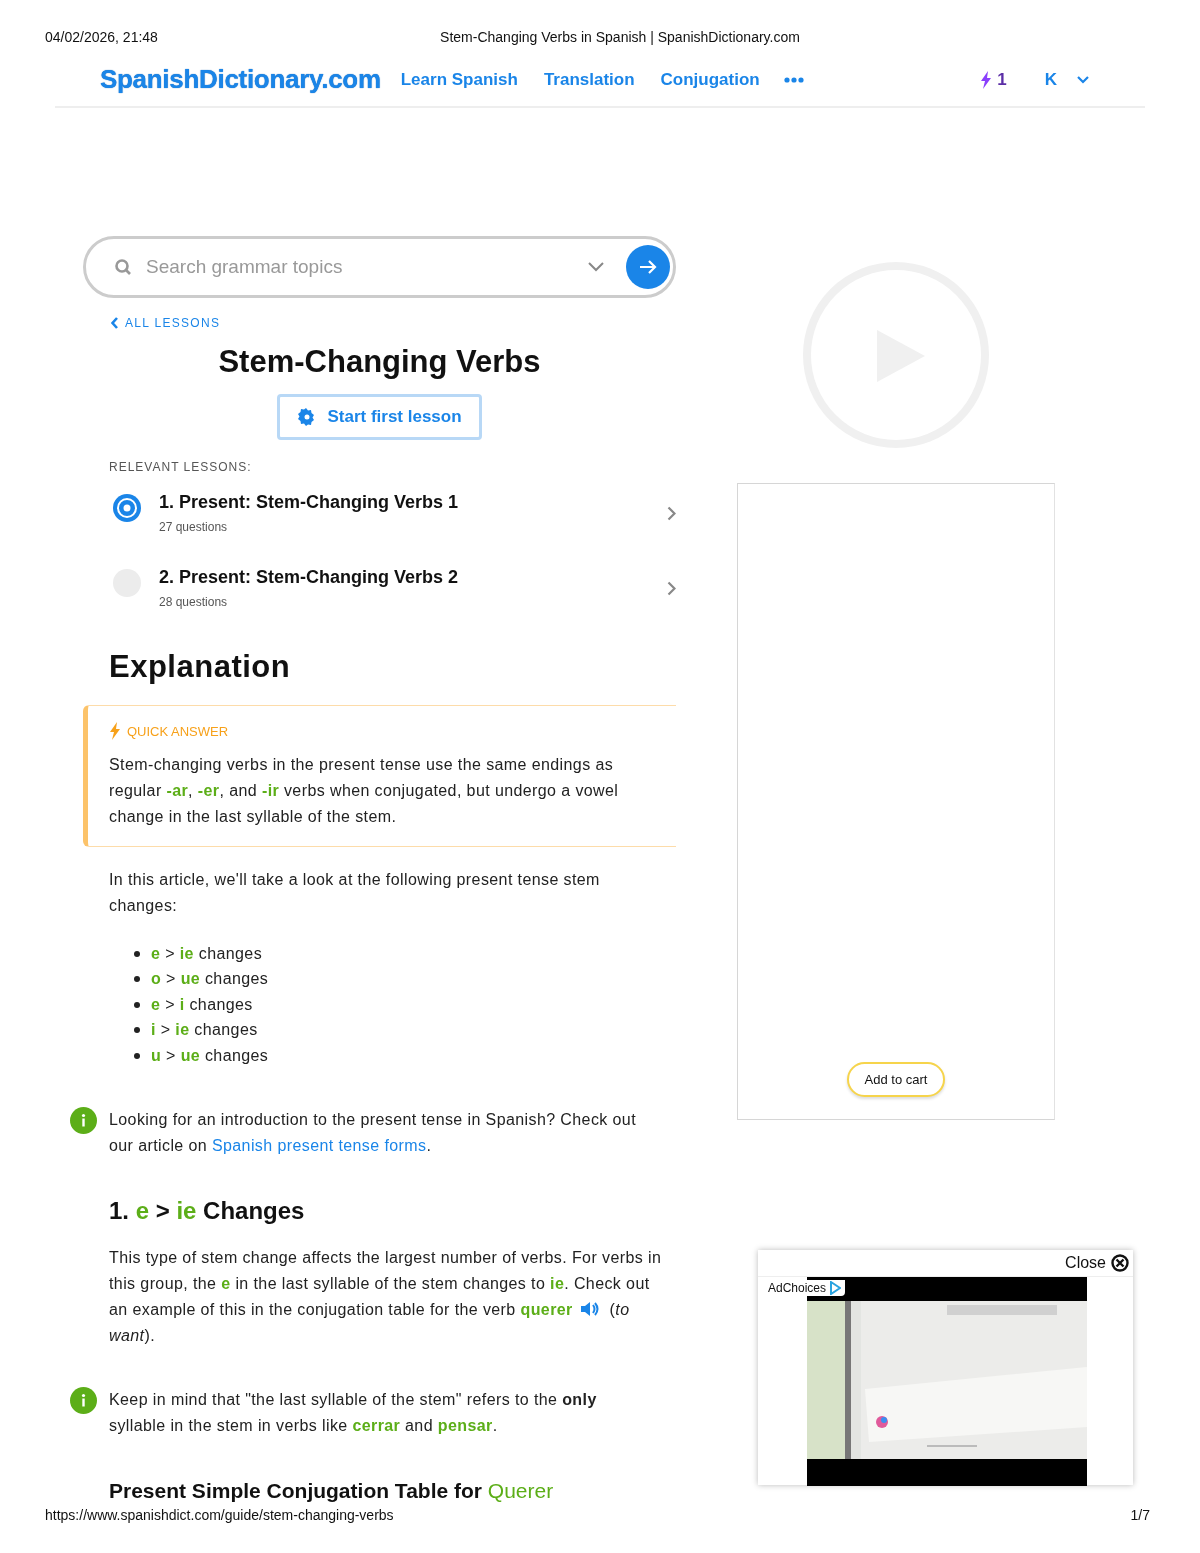 Image resolution: width=1200 pixels, height=1553 pixels. What do you see at coordinates (353, 1412) in the screenshot?
I see `tip-text: Keep in mind that "the last syllable of the stem" refers to the only syllable in the stem in verbs like cerrar and pensar.` at bounding box center [353, 1412].